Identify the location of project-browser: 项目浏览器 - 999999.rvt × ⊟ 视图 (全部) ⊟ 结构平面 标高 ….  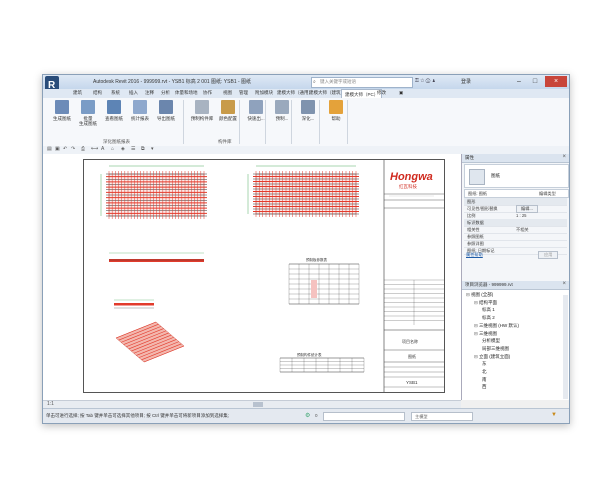
(515, 340).